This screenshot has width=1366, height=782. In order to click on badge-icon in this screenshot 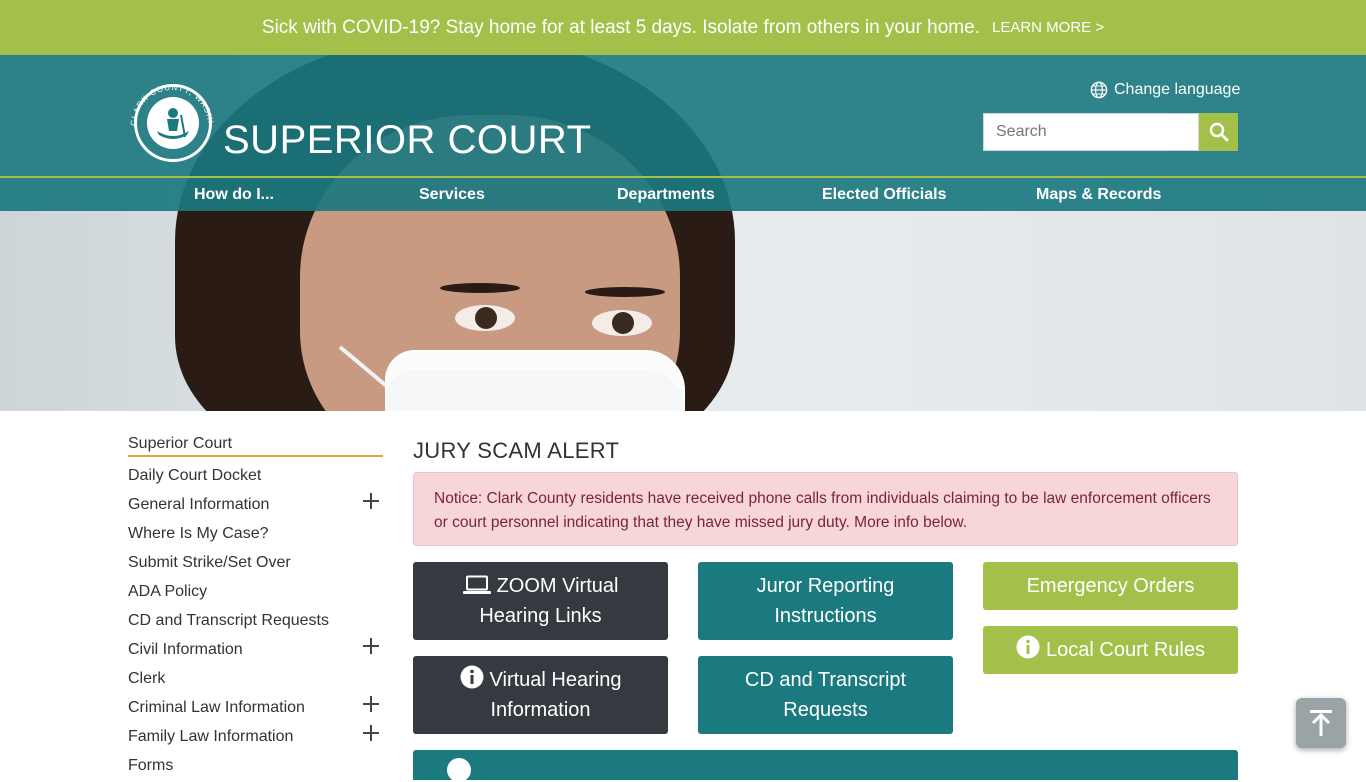, I will do `click(459, 770)`.